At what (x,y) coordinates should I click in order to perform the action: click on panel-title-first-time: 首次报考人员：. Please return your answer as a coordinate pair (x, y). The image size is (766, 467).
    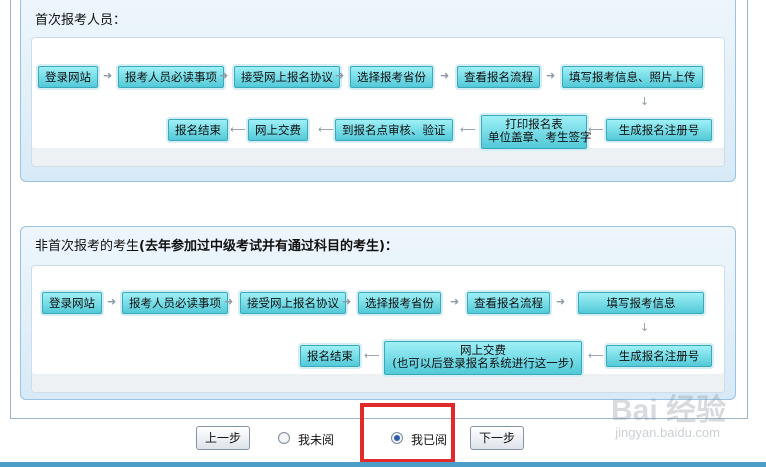
    Looking at the image, I should click on (81, 20).